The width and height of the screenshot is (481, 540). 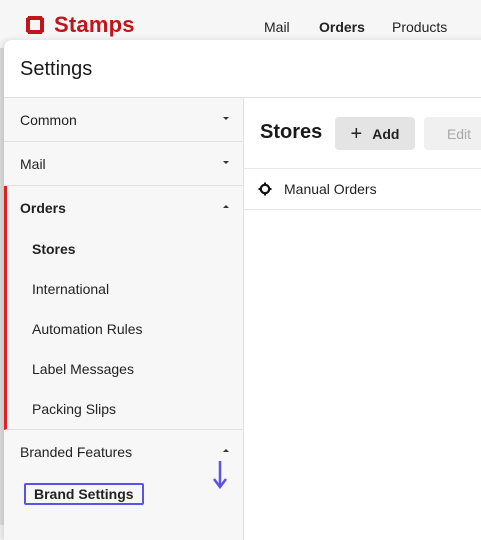 I want to click on edit-store-button: Edit, so click(x=452, y=133).